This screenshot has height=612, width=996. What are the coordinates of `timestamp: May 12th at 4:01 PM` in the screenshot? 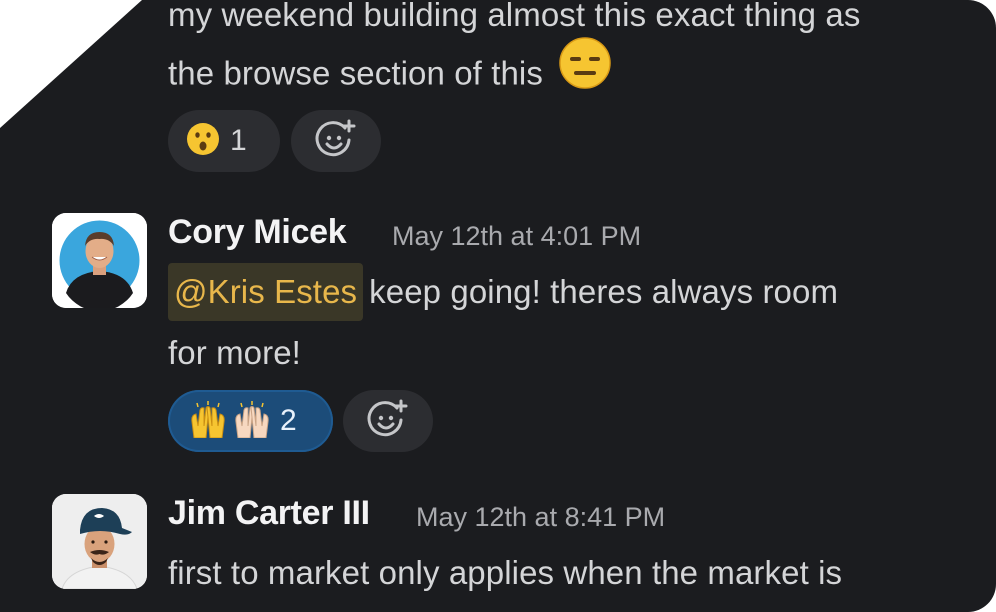 It's located at (516, 236).